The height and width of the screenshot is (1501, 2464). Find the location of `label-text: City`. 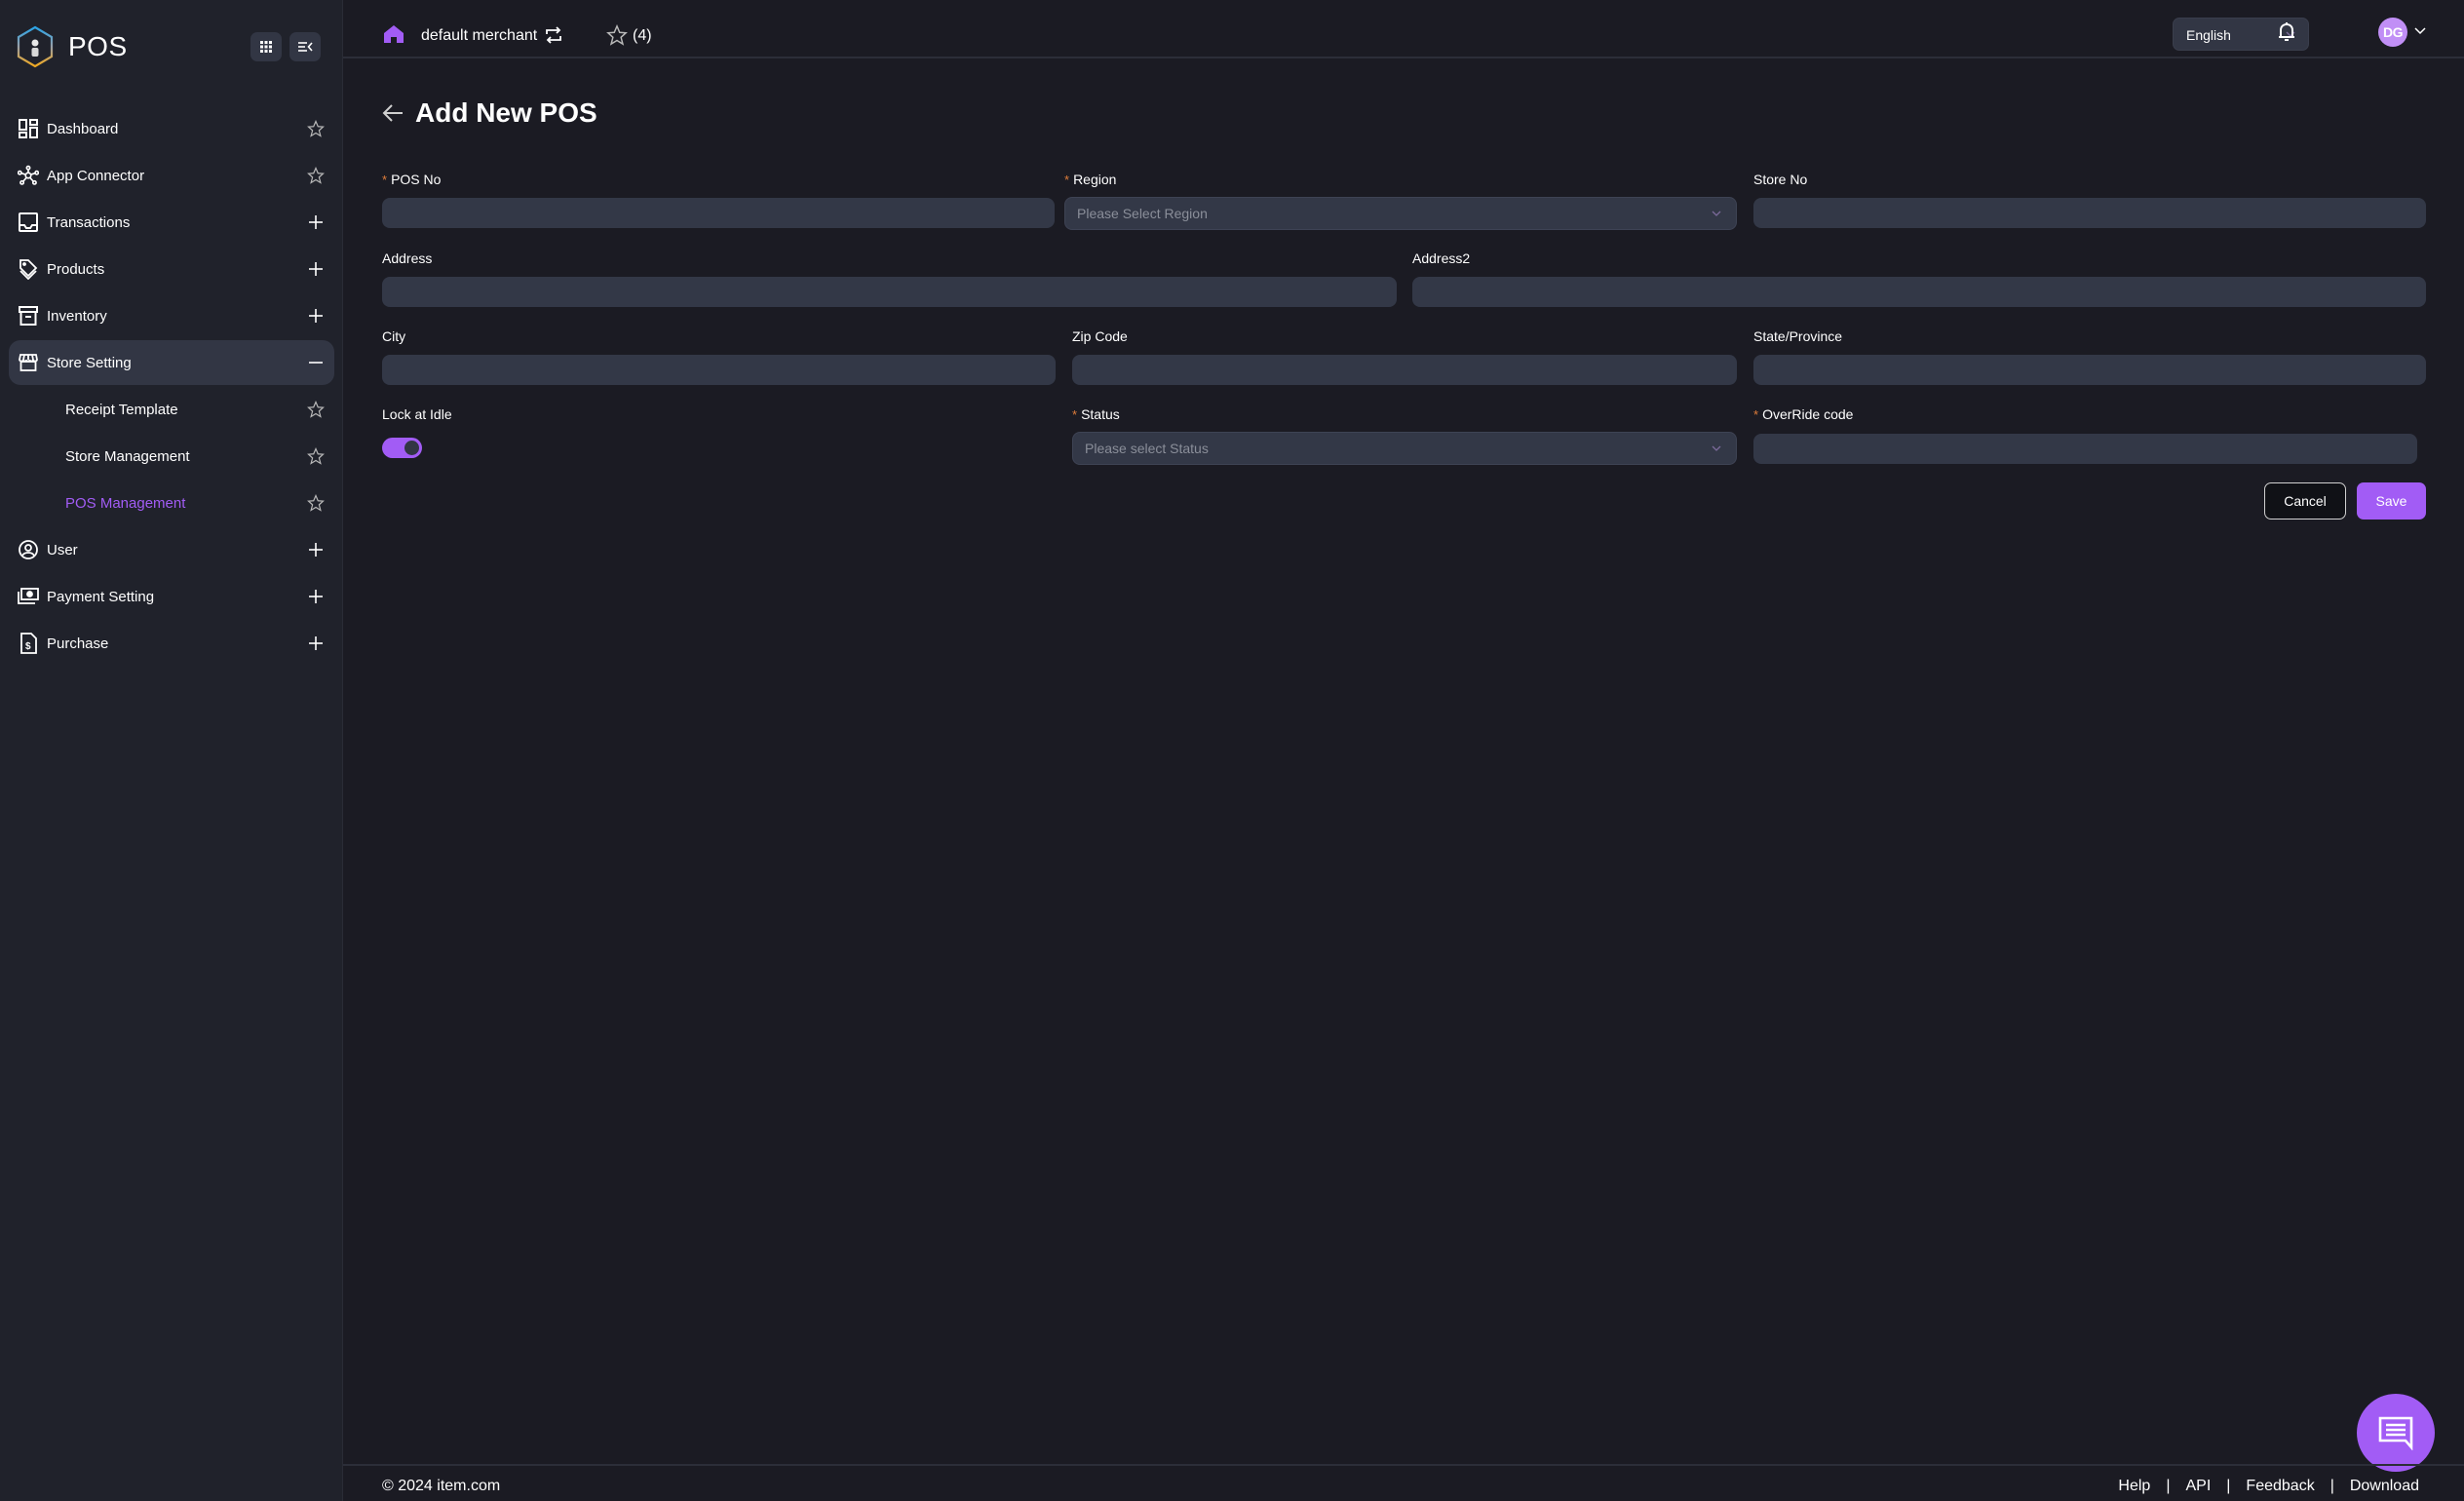

label-text: City is located at coordinates (394, 336).